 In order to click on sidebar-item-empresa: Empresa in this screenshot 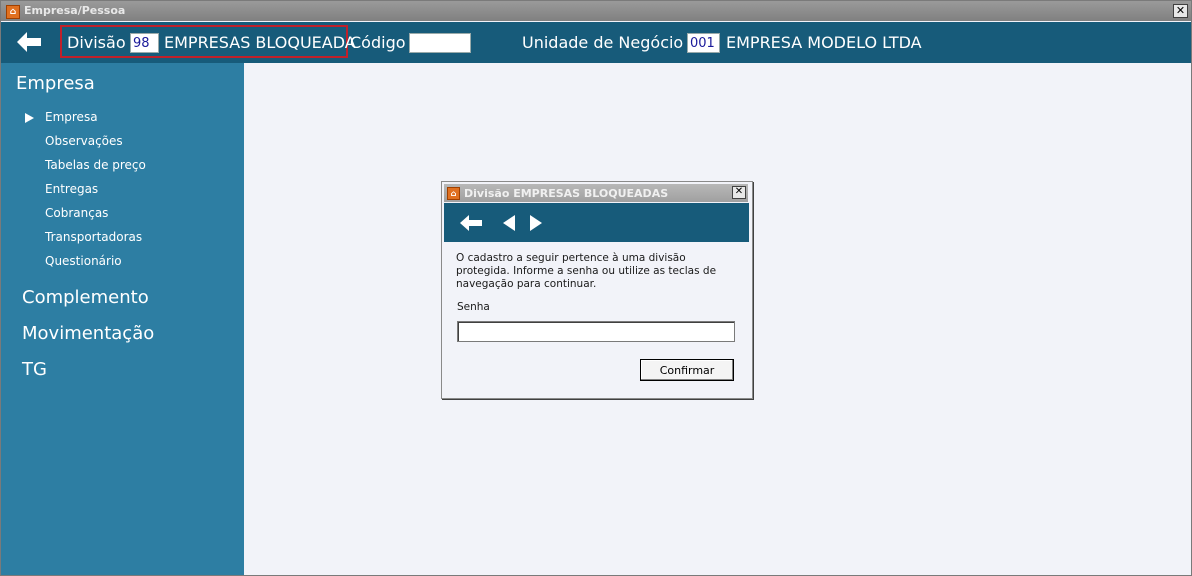, I will do `click(71, 117)`.